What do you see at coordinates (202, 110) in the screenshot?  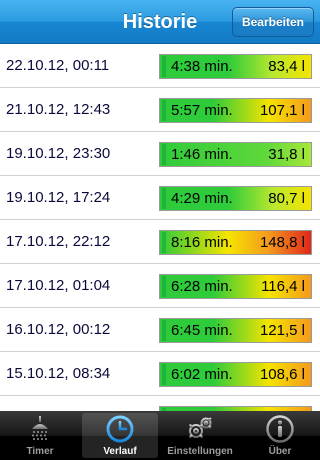 I see `history-duration: 5:57 min.` at bounding box center [202, 110].